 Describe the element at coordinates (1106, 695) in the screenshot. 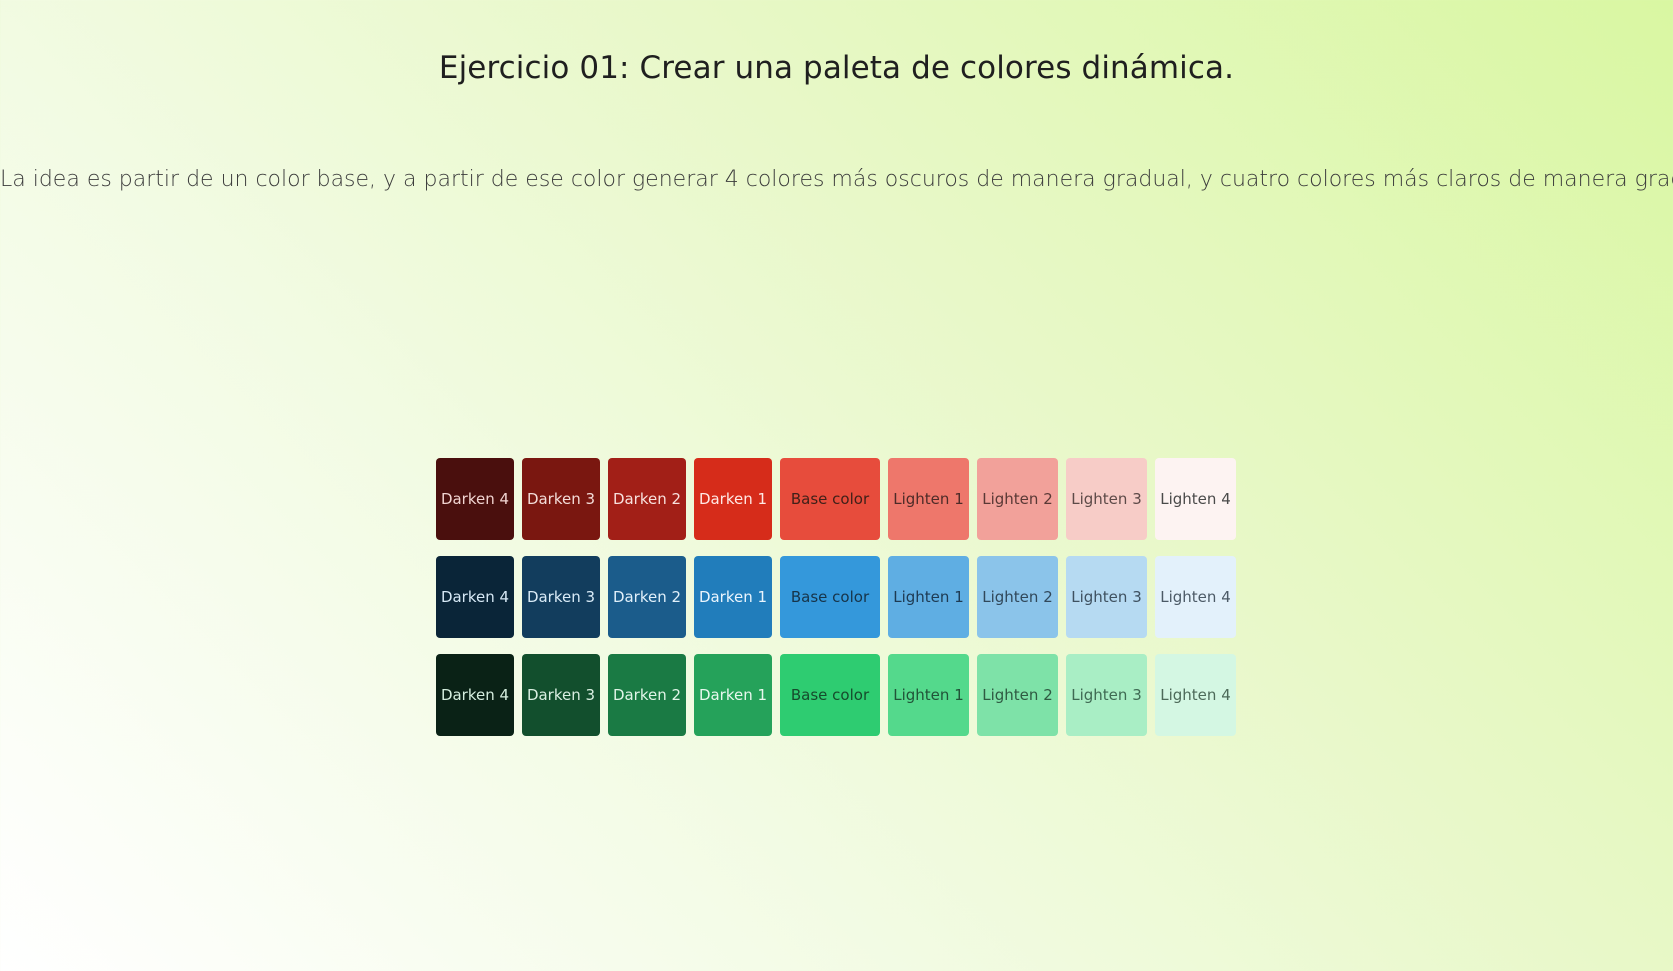

I see `green-lighten-3-swatch: Lighten 3` at that location.